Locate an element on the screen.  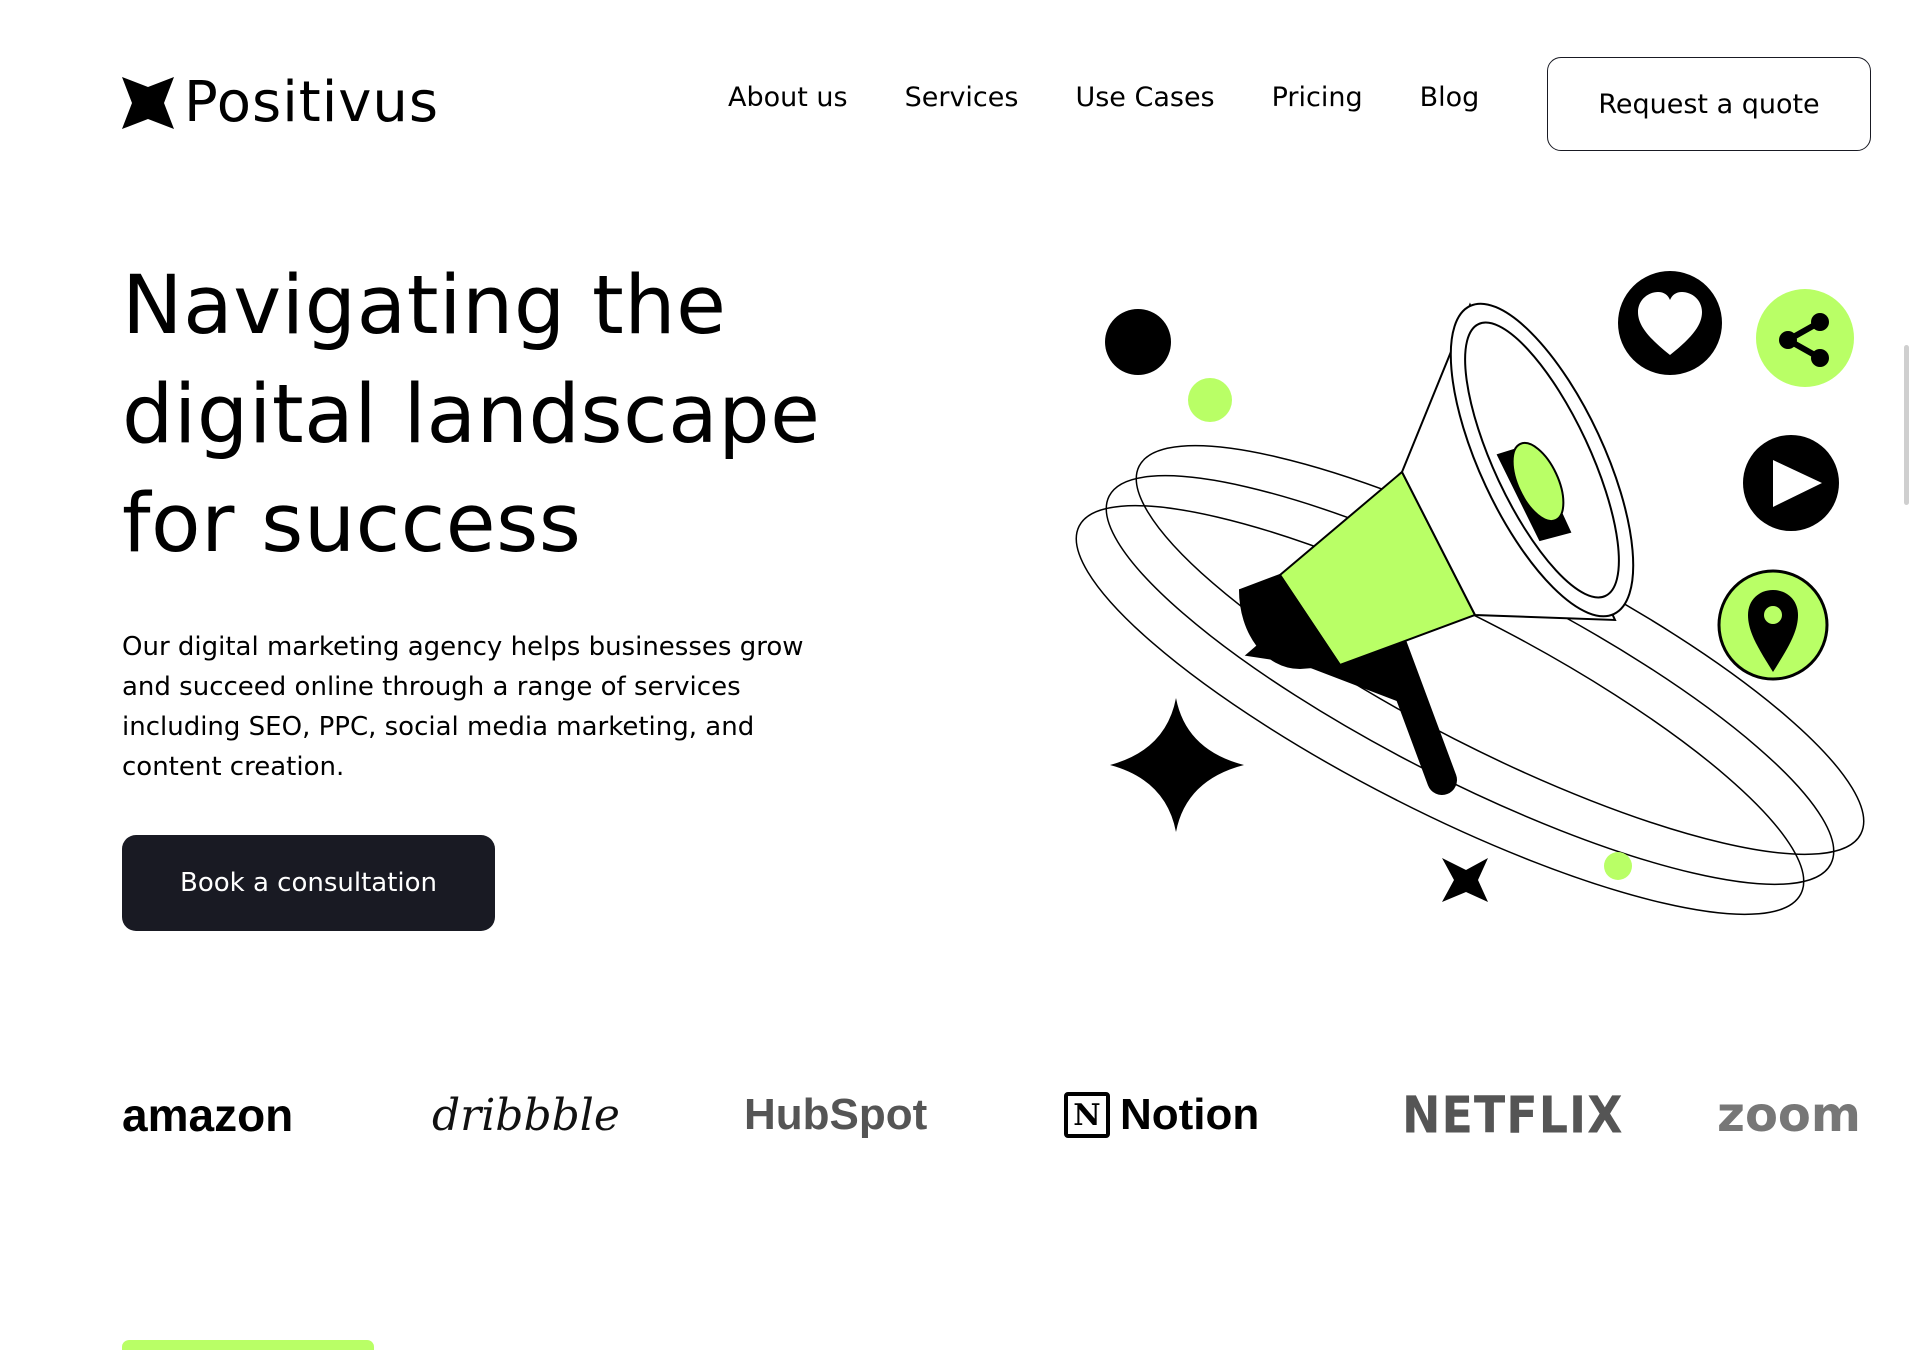
nav-item-about-us: About us is located at coordinates (788, 97).